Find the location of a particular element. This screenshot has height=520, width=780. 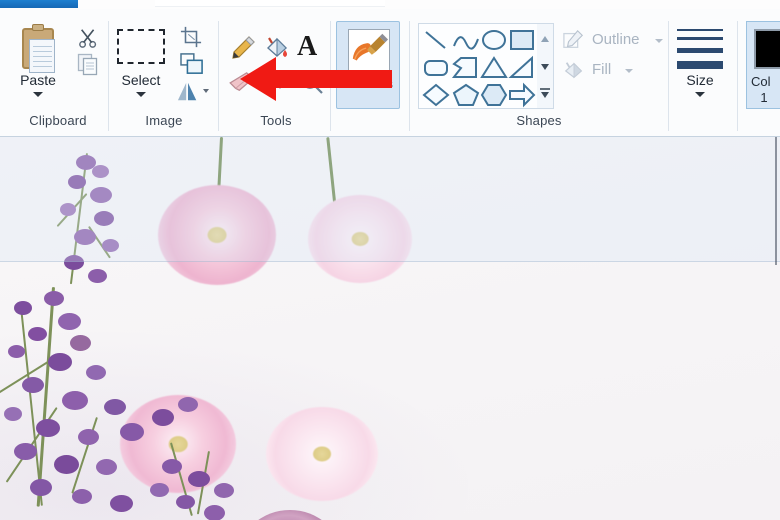

size-label: Size is located at coordinates (700, 80).